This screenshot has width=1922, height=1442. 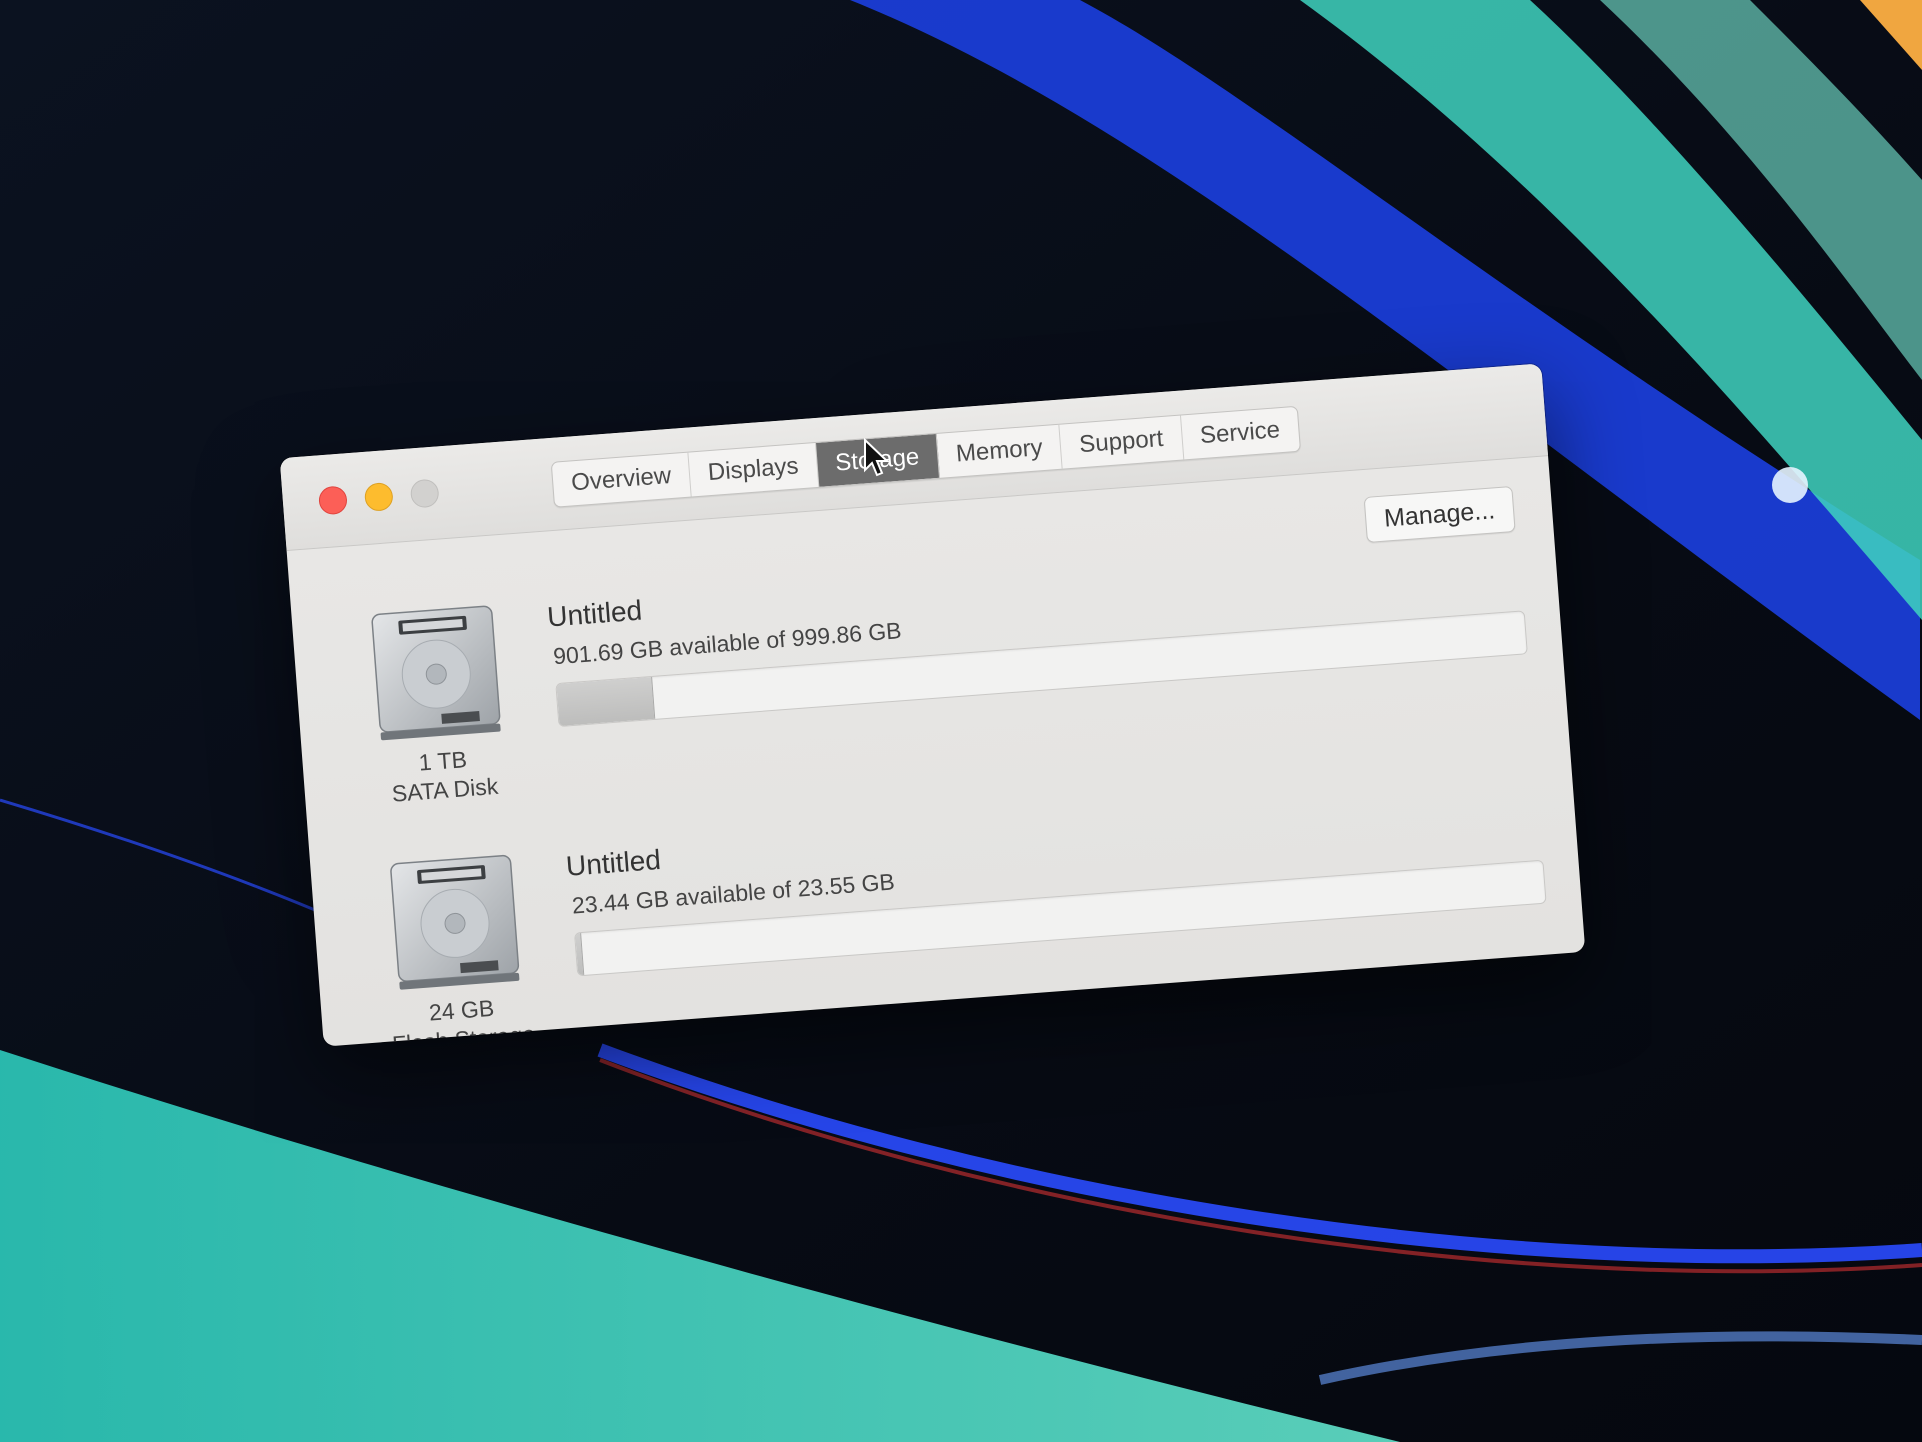 What do you see at coordinates (332, 500) in the screenshot?
I see `close-button` at bounding box center [332, 500].